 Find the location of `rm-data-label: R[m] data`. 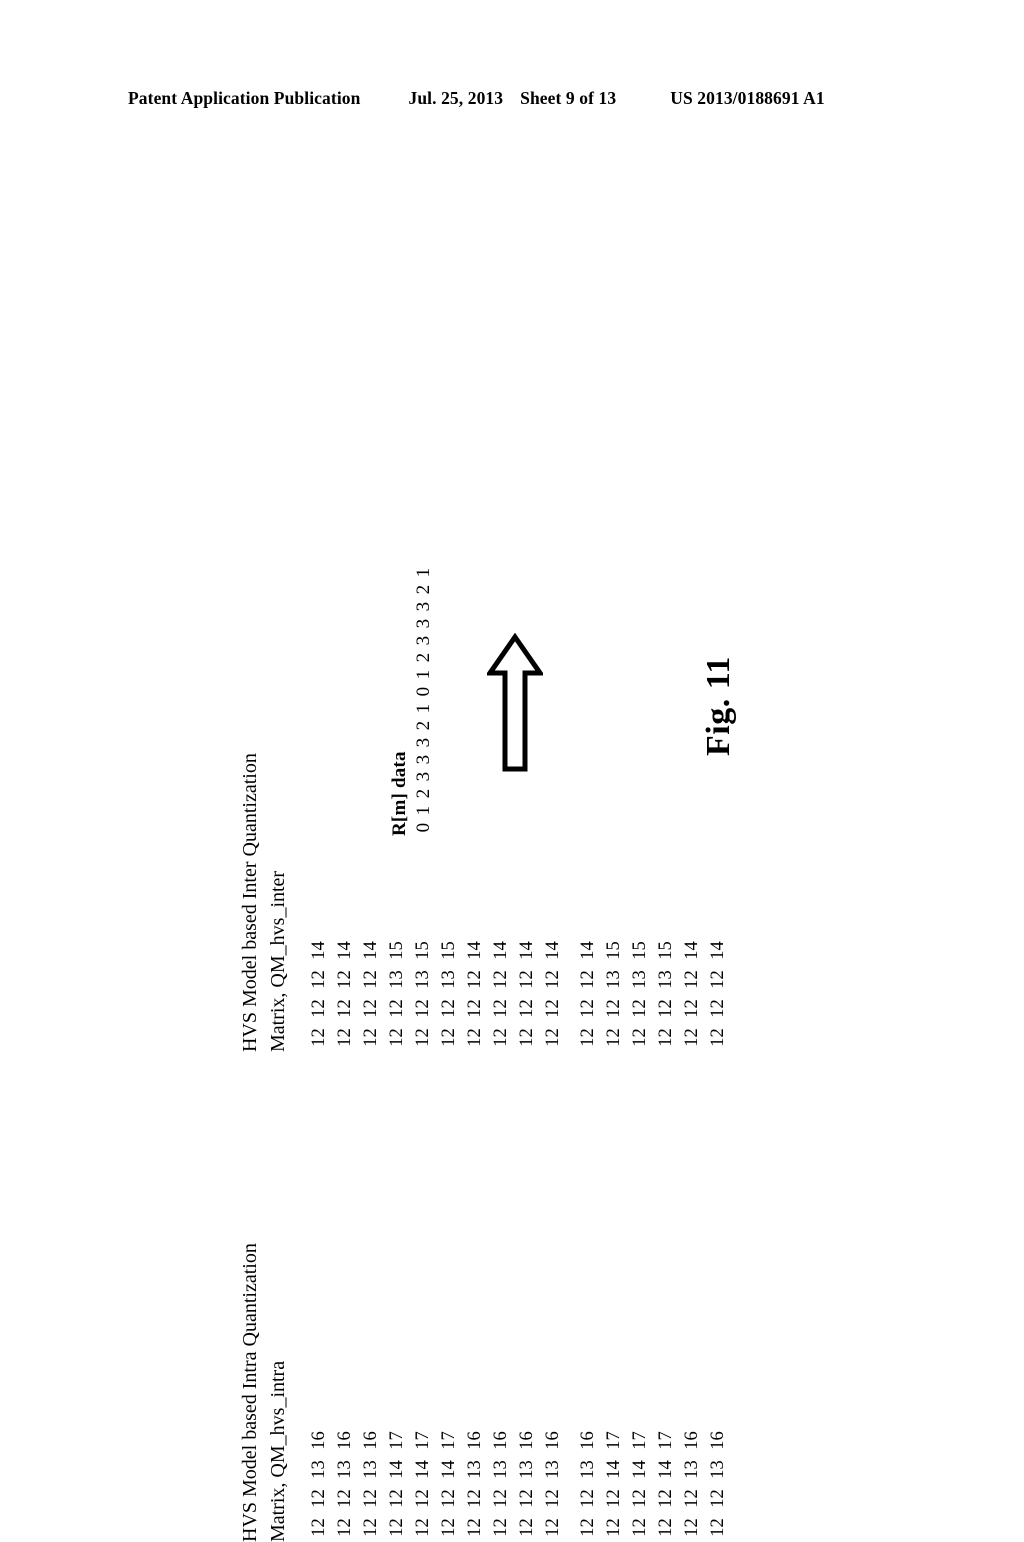

rm-data-label: R[m] data is located at coordinates (399, 793).